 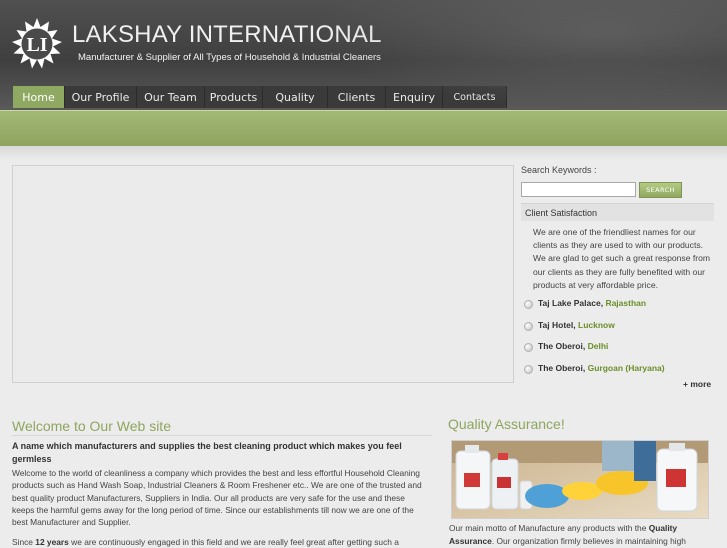 I want to click on client-name: Taj Hotel,, so click(x=557, y=324).